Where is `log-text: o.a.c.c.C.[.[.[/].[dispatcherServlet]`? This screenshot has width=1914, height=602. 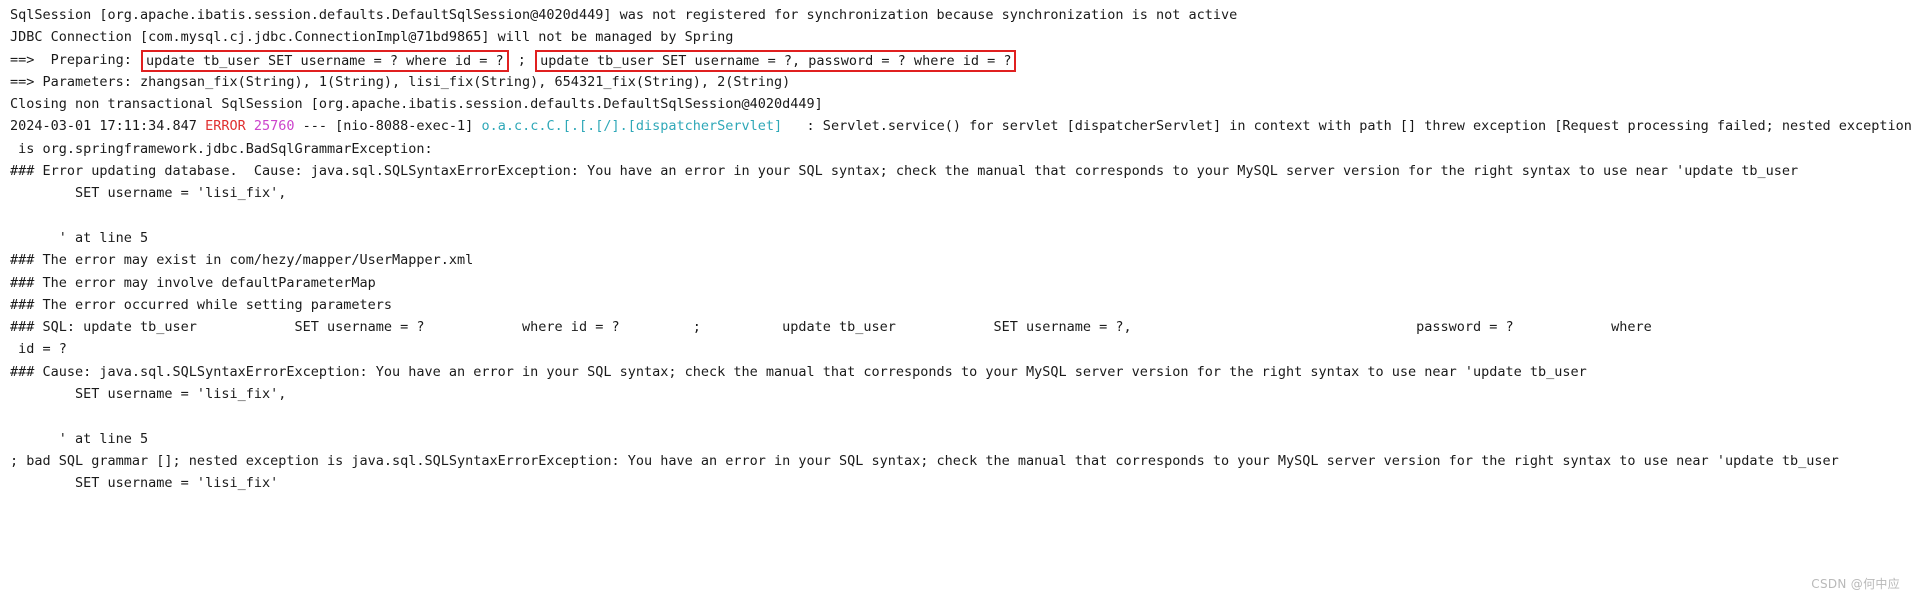
log-text: o.a.c.c.C.[.[.[/].[dispatcherServlet] is located at coordinates (632, 126).